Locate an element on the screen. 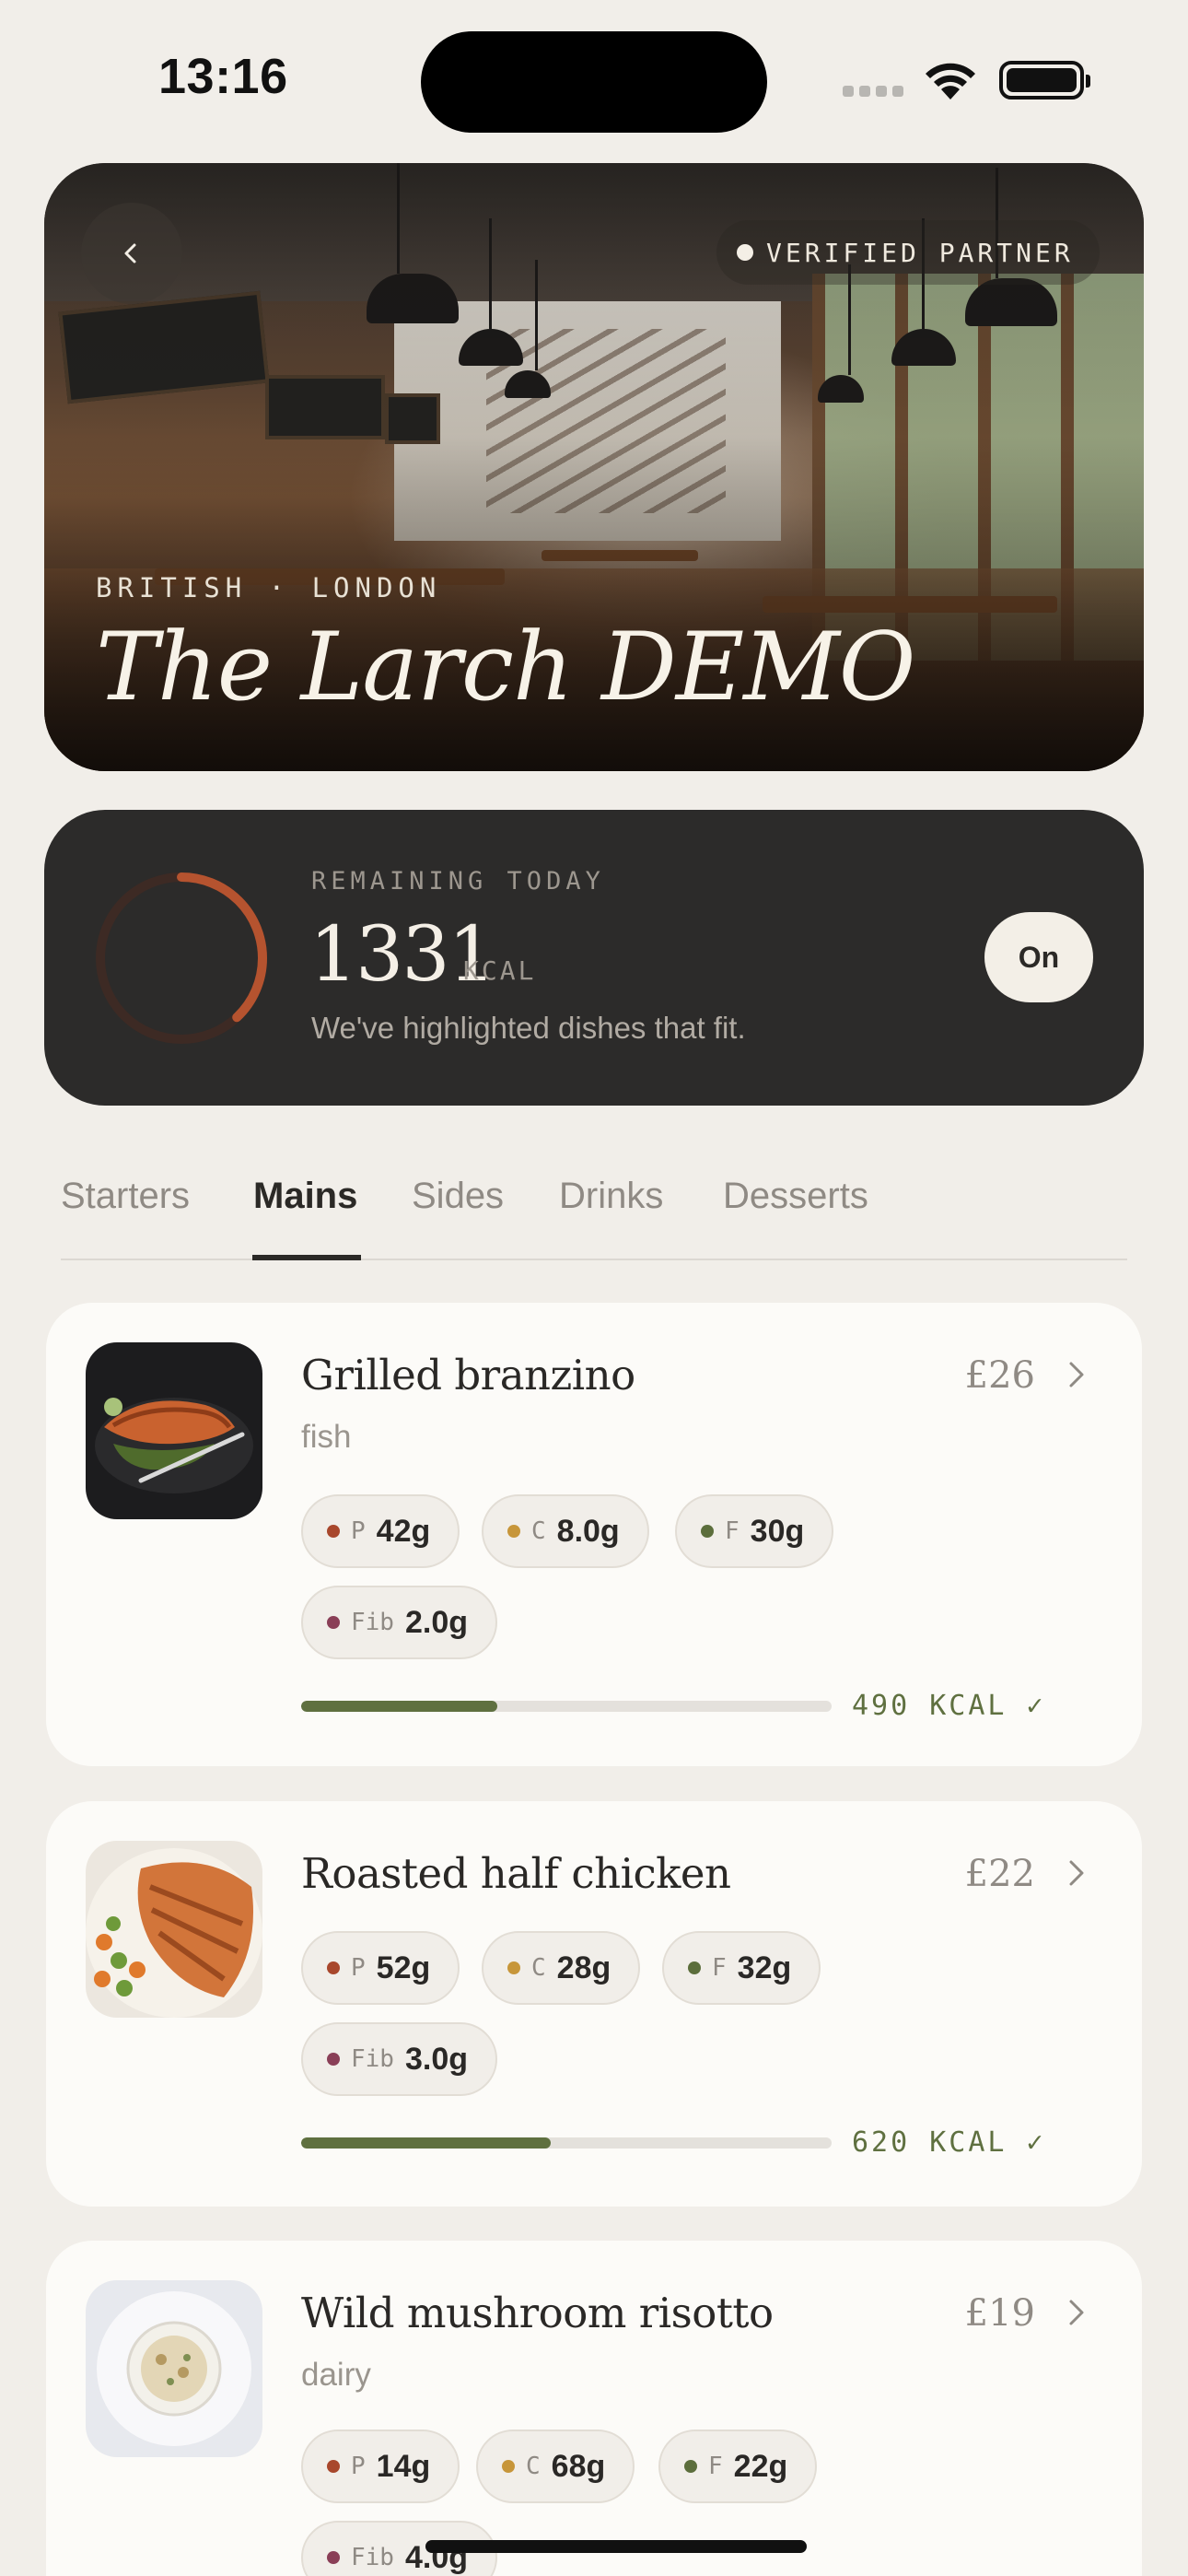  chip-value: 52g is located at coordinates (403, 1967).